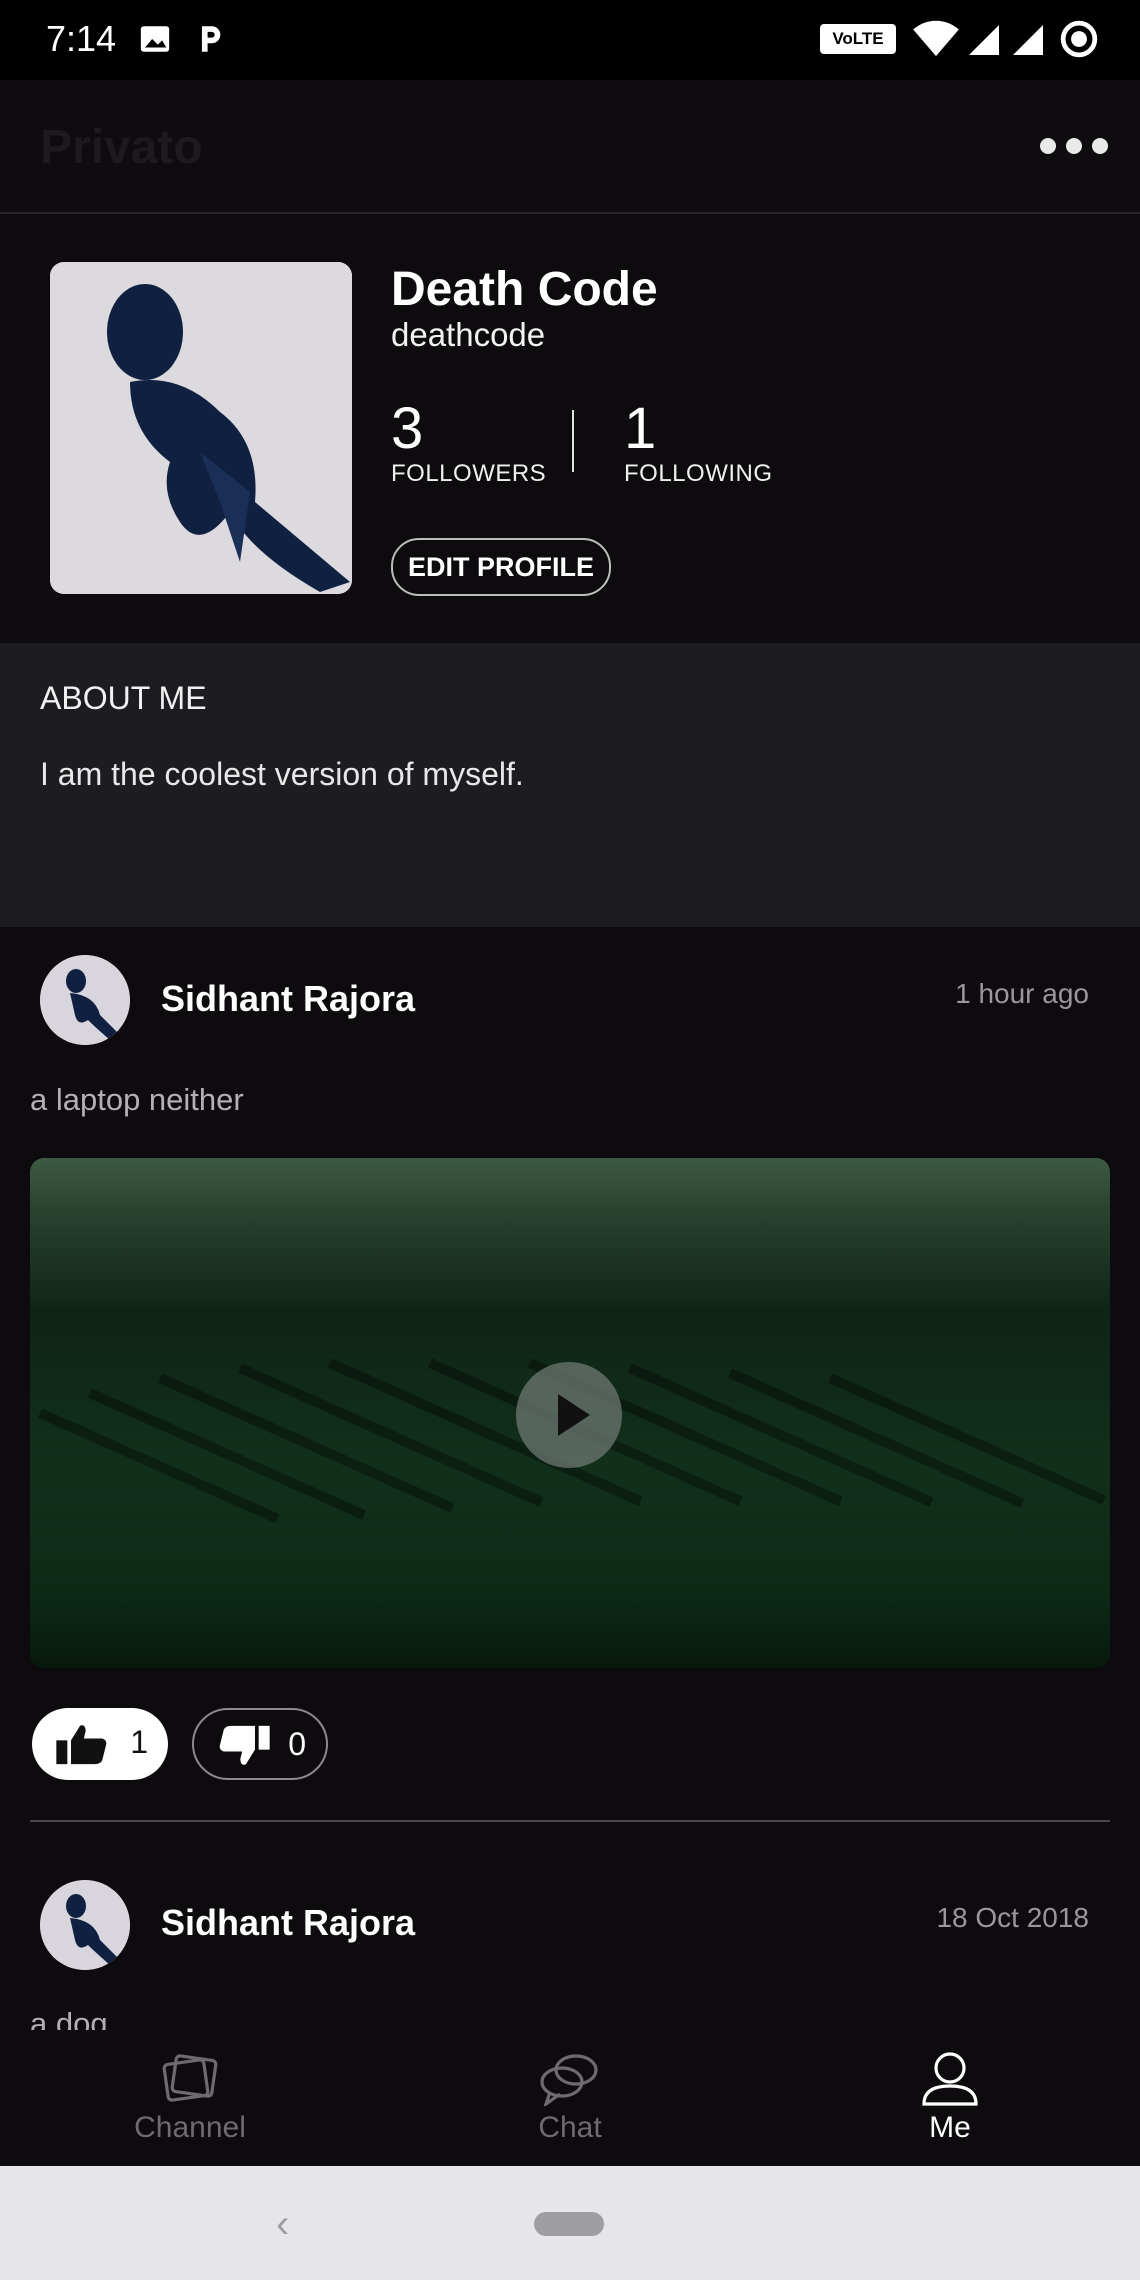 The image size is (1140, 2280). What do you see at coordinates (1012, 1917) in the screenshot?
I see `post-timestamp-2: 18 Oct 2018` at bounding box center [1012, 1917].